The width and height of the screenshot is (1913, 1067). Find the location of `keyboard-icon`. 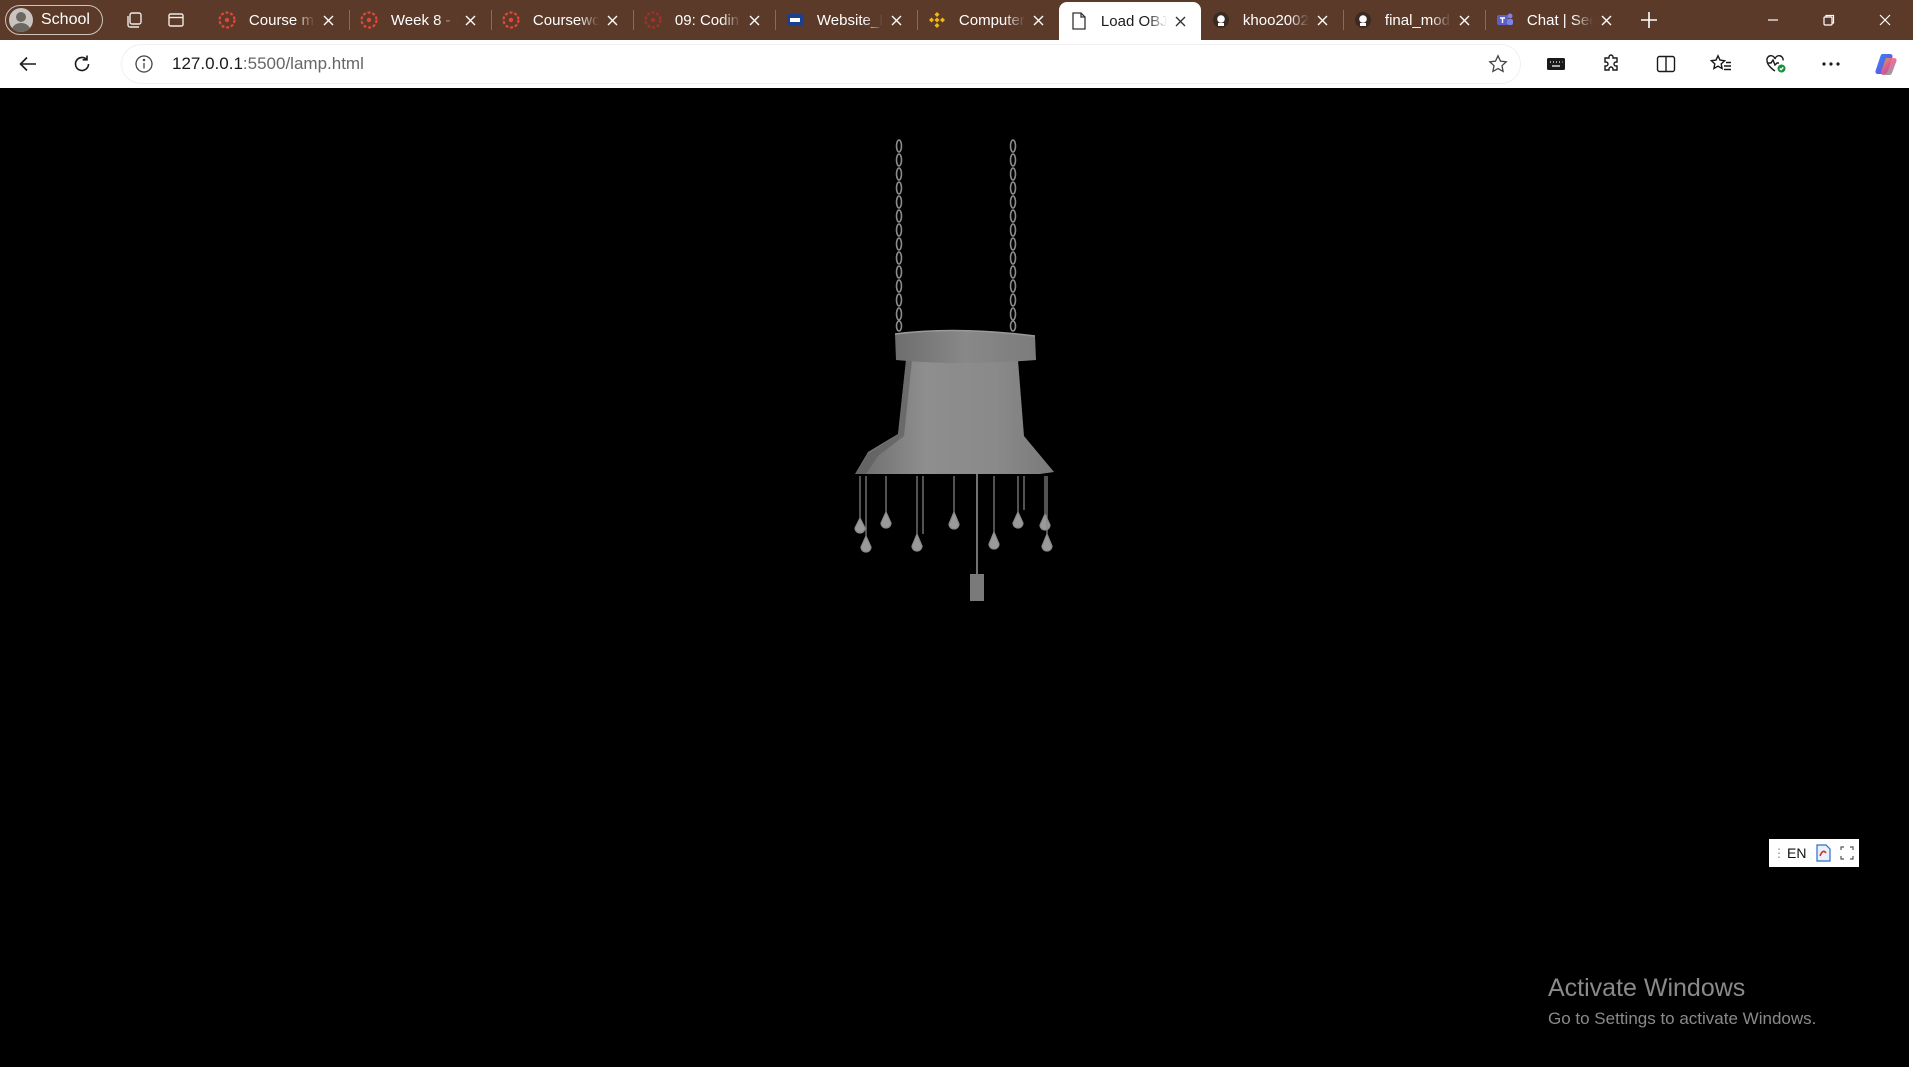

keyboard-icon is located at coordinates (1555, 64).